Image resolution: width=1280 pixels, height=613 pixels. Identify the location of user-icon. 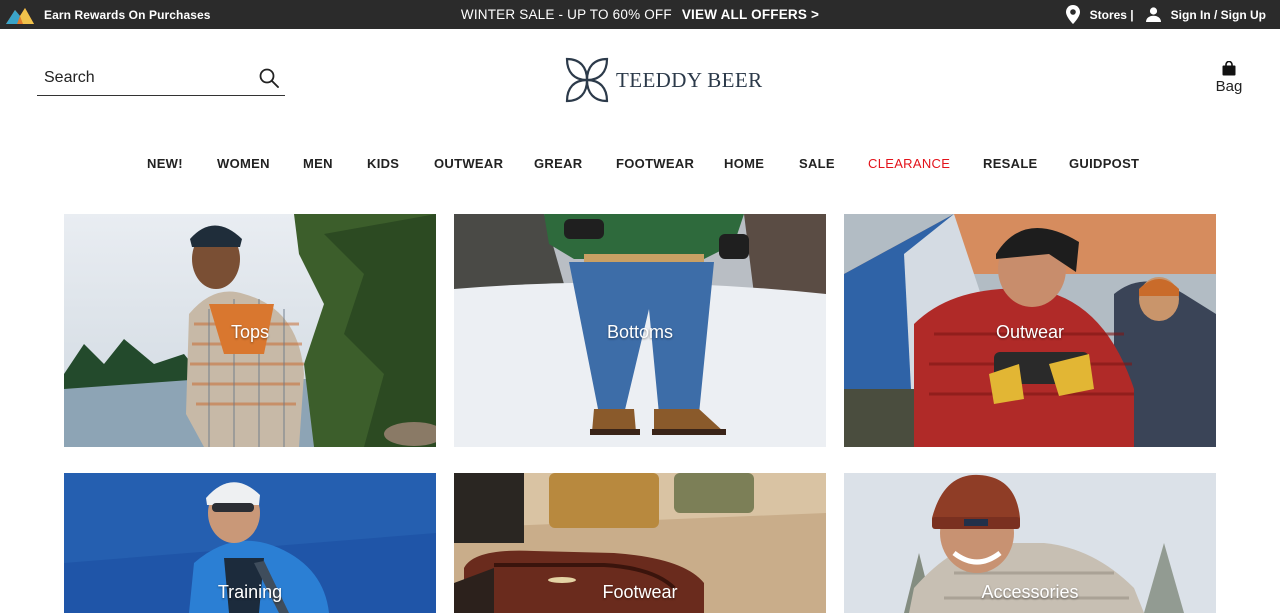
(1153, 14).